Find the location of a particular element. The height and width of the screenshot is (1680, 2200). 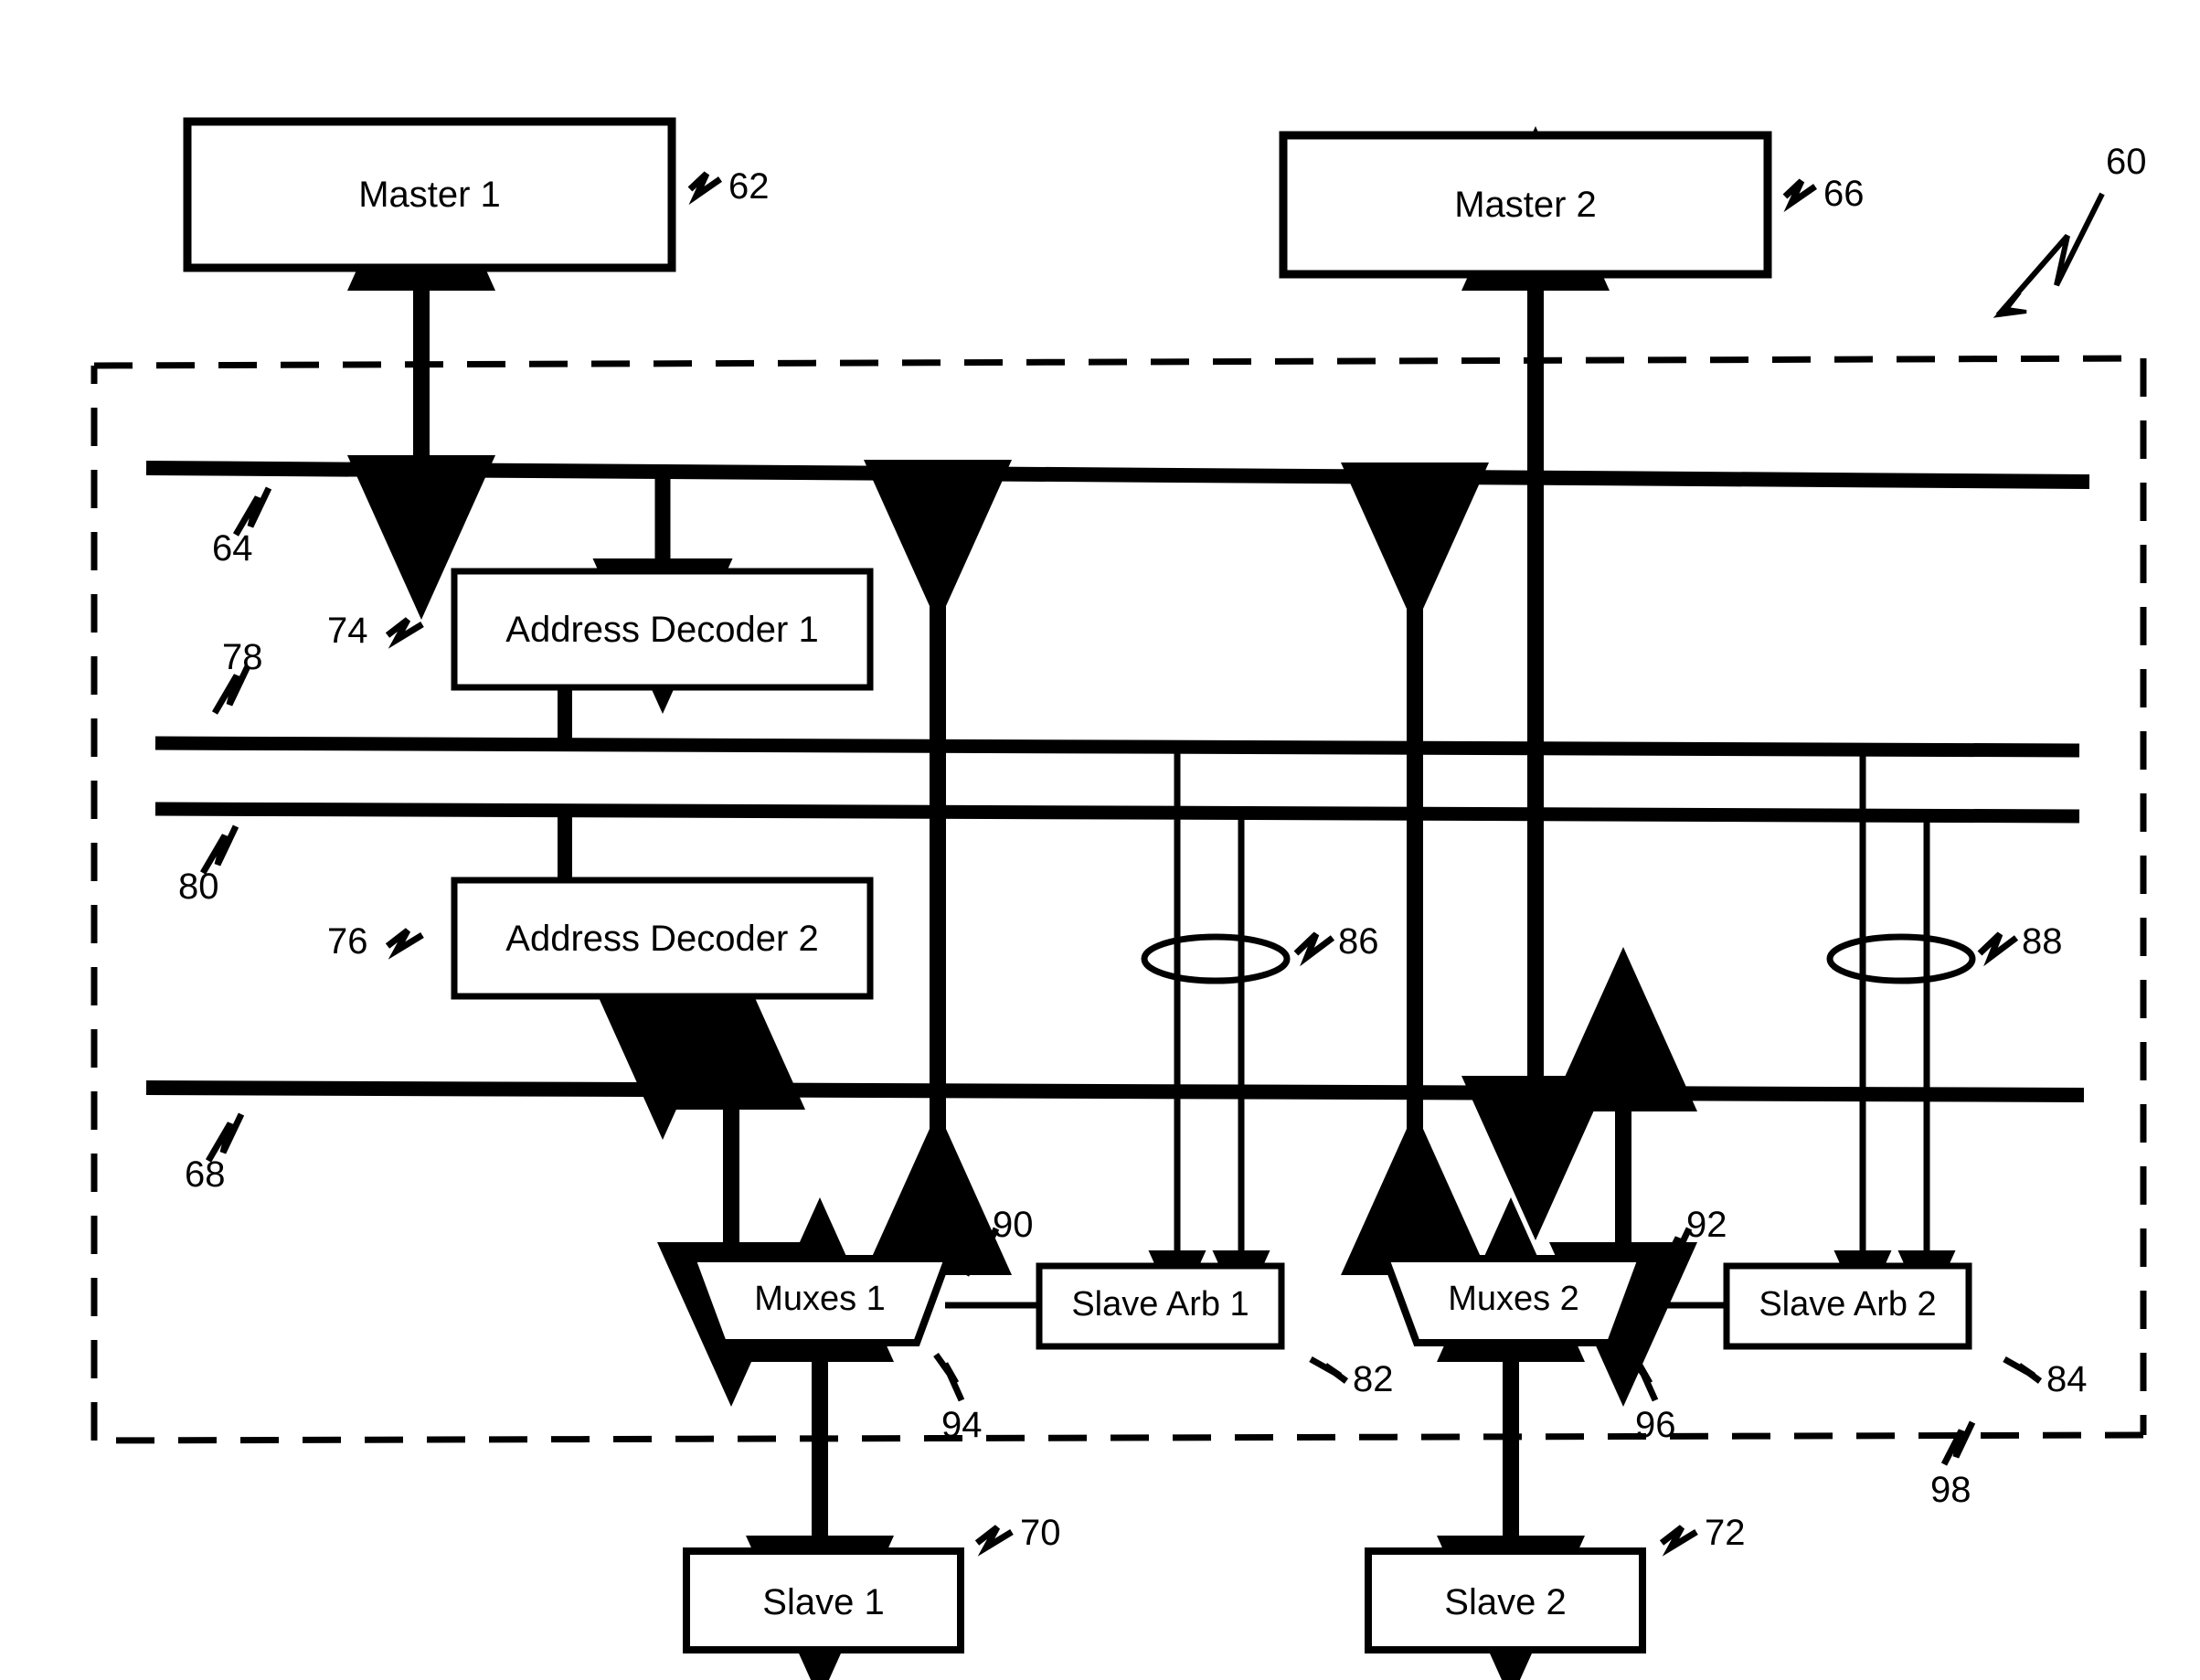

ref-number-90: 90 is located at coordinates (1013, 1225).